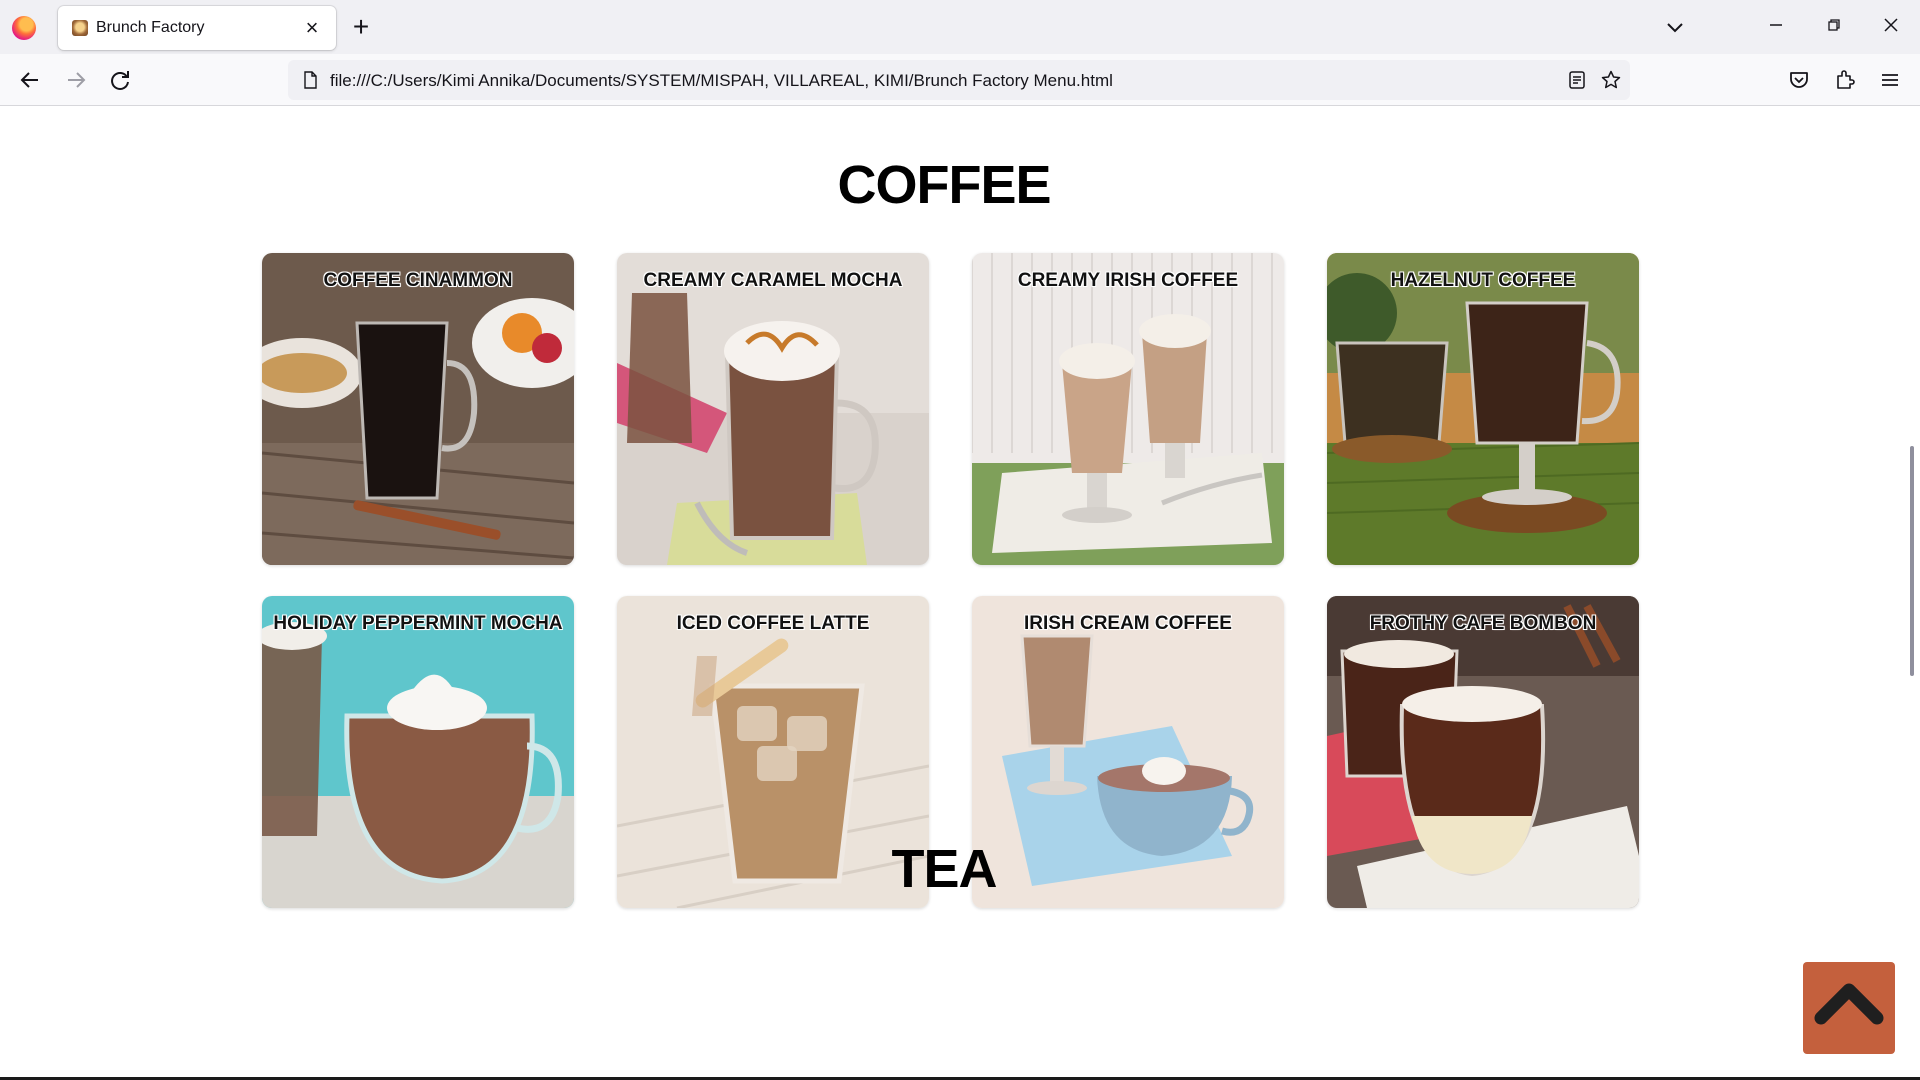  I want to click on tab-brunch-factory: Brunch Factory ×, so click(197, 28).